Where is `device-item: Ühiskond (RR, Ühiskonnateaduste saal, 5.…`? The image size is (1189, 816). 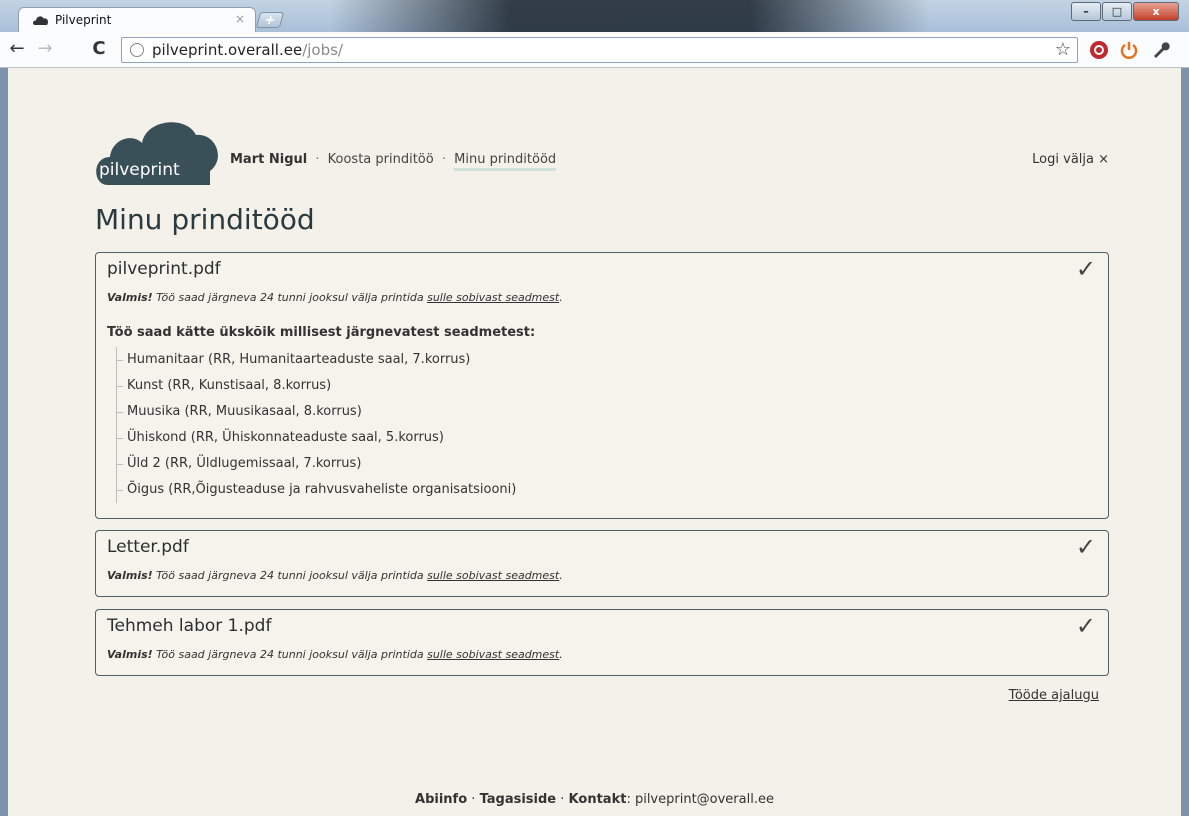
device-item: Ühiskond (RR, Ühiskonnateaduste saal, 5.… is located at coordinates (316, 438).